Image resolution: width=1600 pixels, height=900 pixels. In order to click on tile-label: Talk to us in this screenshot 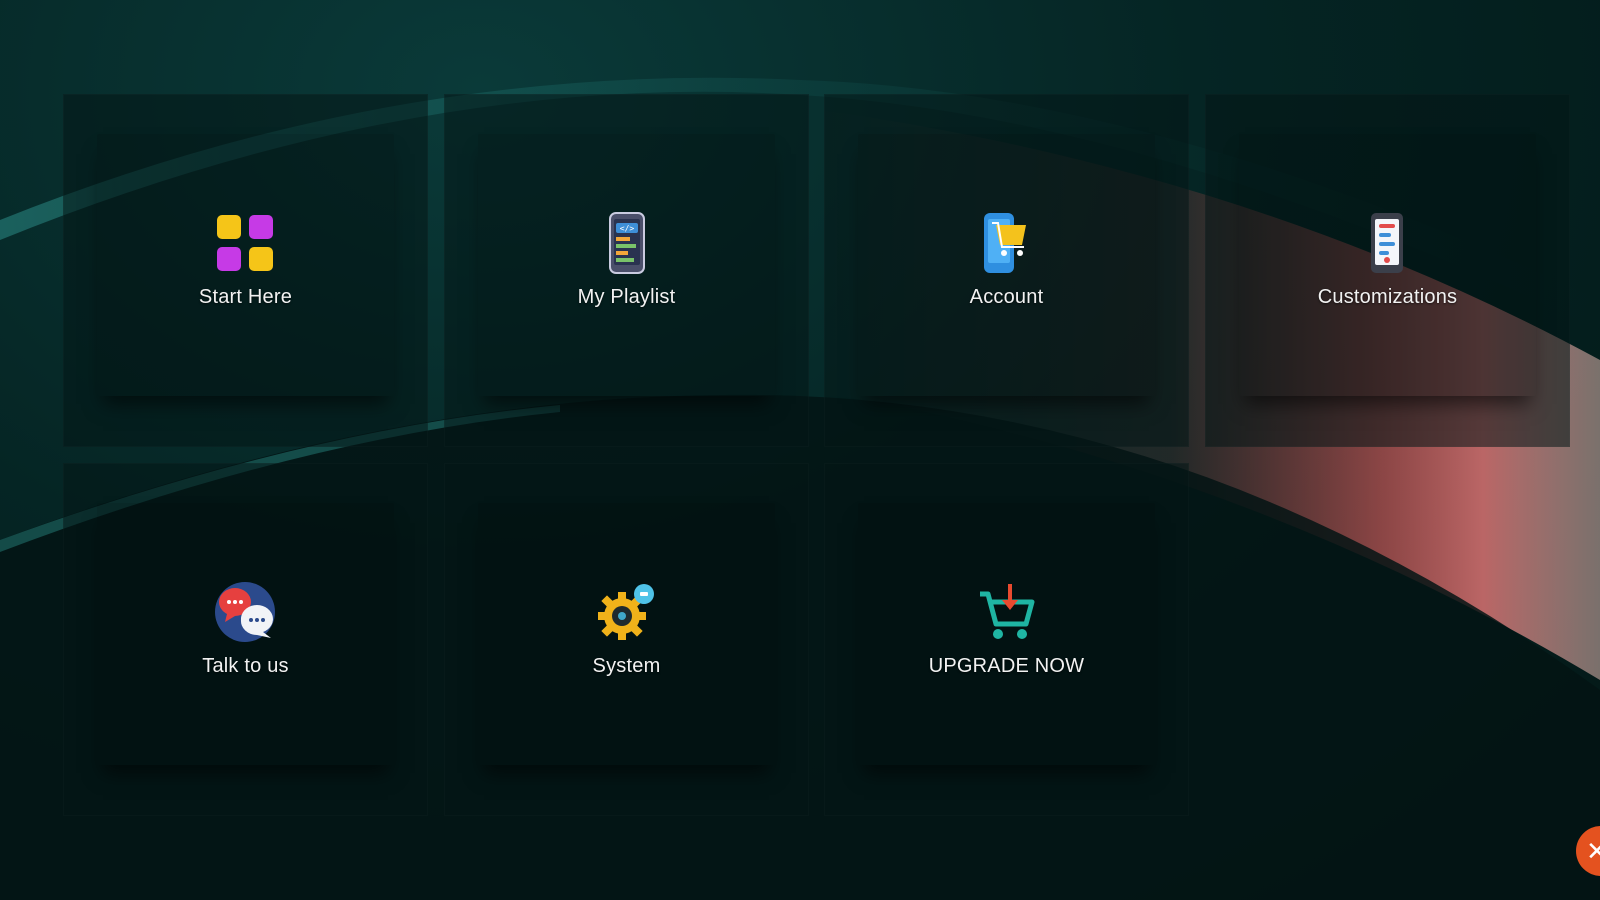, I will do `click(245, 666)`.